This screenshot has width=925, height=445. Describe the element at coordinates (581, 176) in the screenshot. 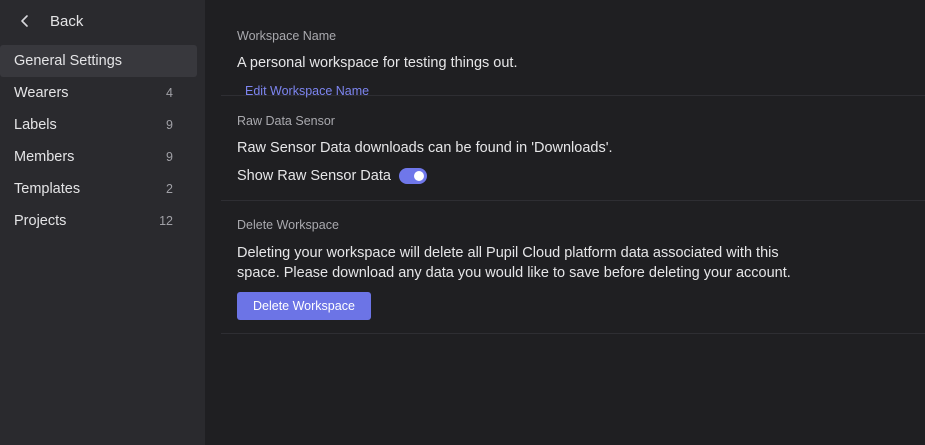

I see `raw-data-toggle-row: Show Raw Sensor Data` at that location.